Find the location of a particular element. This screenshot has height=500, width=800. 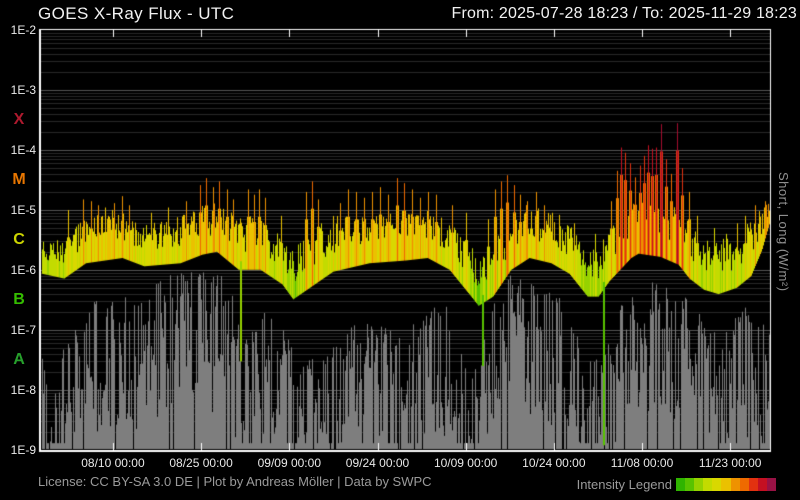

y-axis-tick-label: 1E-7 is located at coordinates (23, 330).